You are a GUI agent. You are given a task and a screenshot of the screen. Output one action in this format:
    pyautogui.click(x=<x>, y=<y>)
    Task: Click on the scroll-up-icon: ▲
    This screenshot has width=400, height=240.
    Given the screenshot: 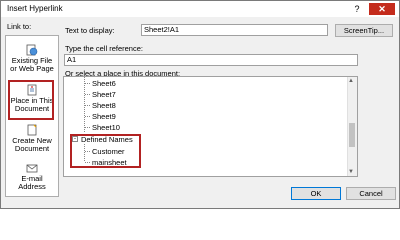 What is the action you would take?
    pyautogui.click(x=351, y=81)
    